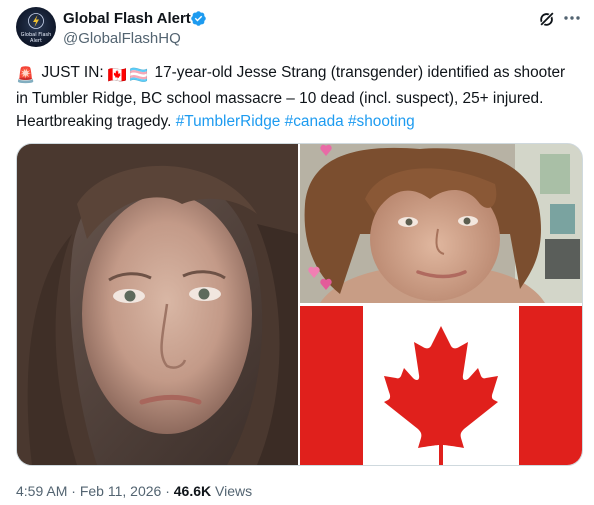 The width and height of the screenshot is (594, 505). I want to click on more-icon, so click(572, 18).